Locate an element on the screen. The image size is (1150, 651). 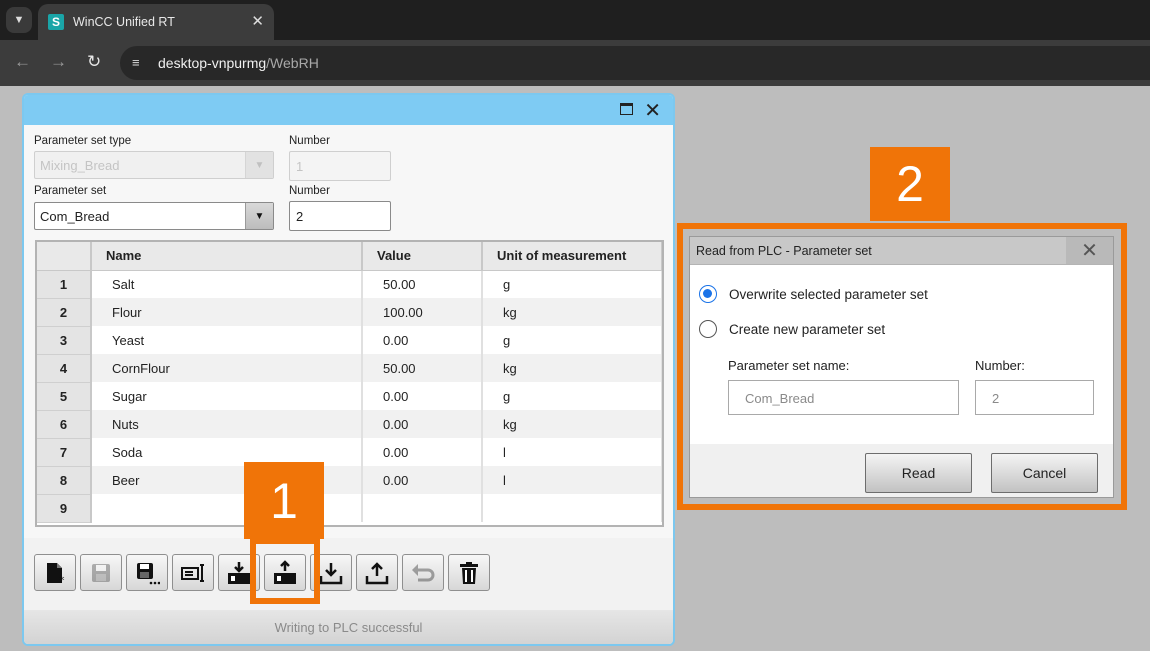
parameter-set-label: Parameter set is located at coordinates (70, 191).